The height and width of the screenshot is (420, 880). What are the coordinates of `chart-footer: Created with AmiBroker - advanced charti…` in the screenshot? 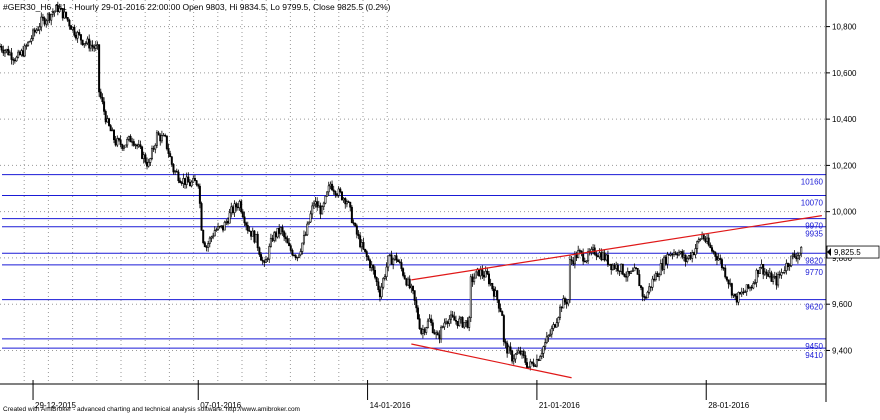 It's located at (151, 409).